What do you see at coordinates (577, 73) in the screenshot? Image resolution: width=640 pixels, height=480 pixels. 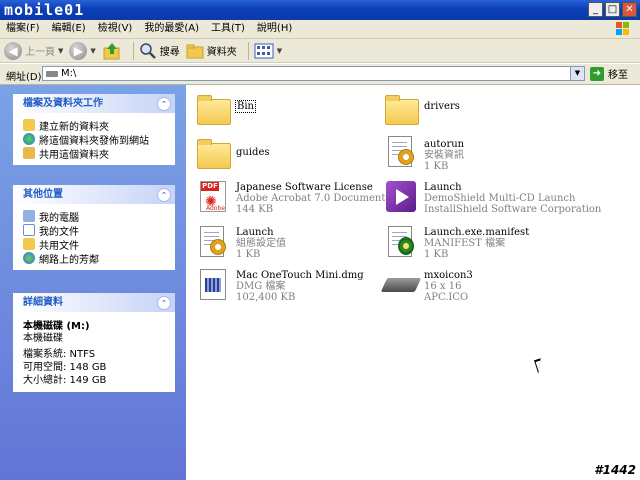 I see `address-dropdown-icon: ▼` at bounding box center [577, 73].